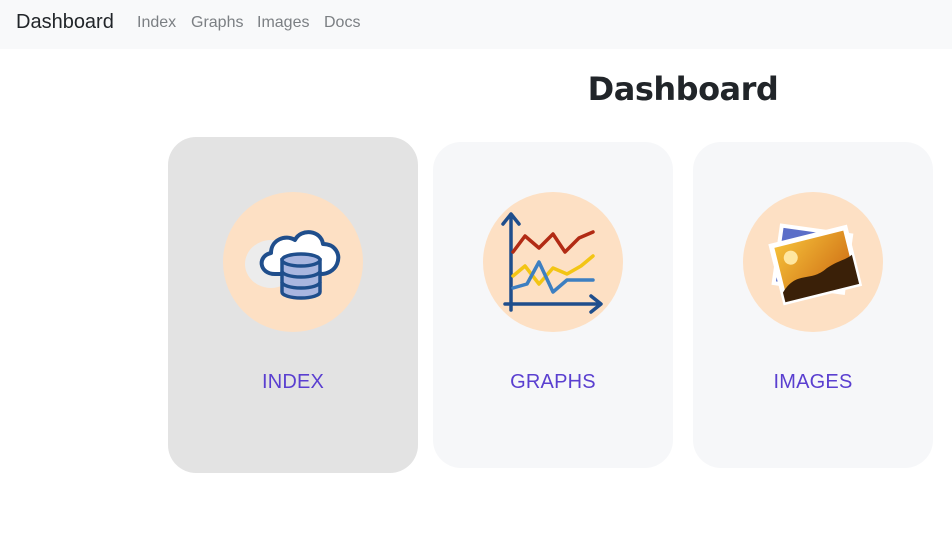  Describe the element at coordinates (342, 23) in the screenshot. I see `nav-link-docs: Docs` at that location.